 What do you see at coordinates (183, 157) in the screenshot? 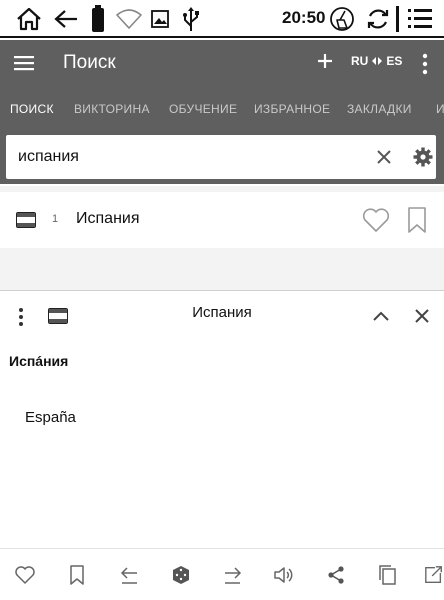
I see `search-input` at bounding box center [183, 157].